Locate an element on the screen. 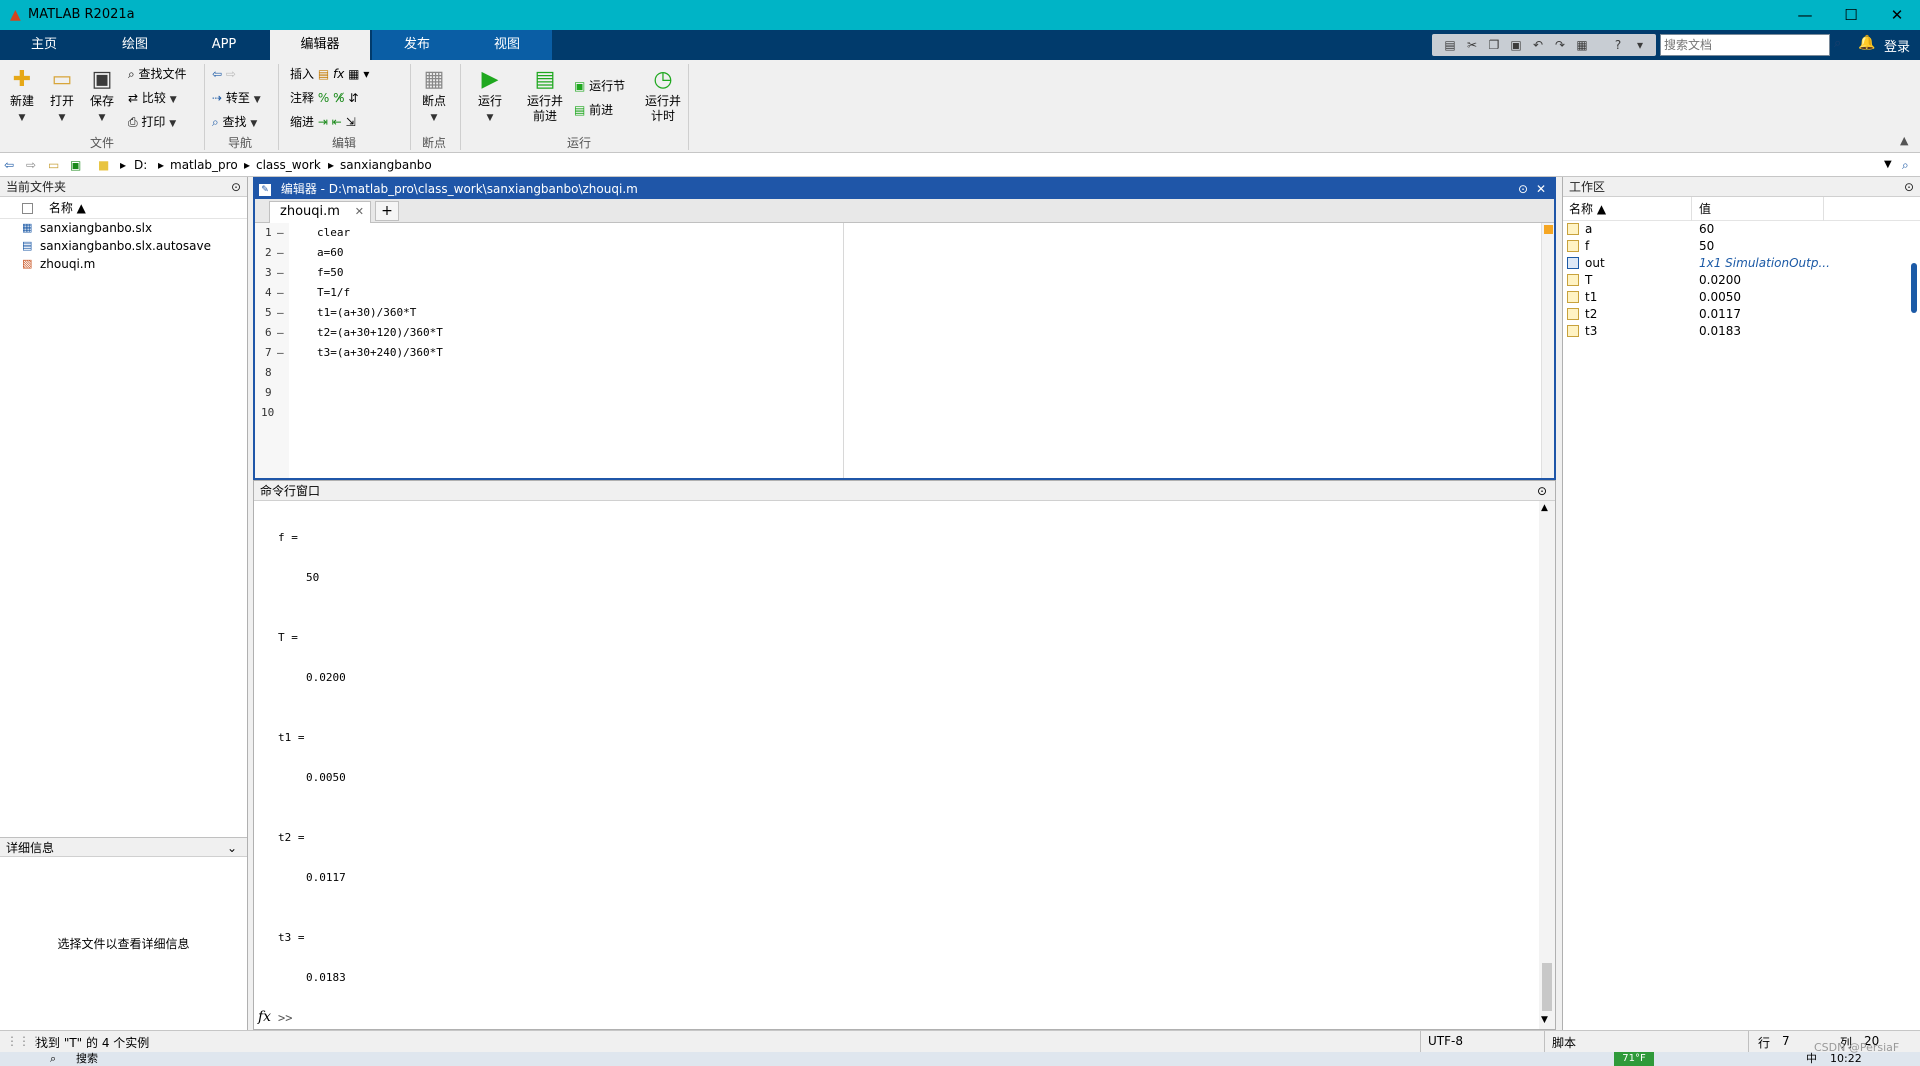 The width and height of the screenshot is (1920, 1066). undo-icon: ↶ is located at coordinates (1538, 45).